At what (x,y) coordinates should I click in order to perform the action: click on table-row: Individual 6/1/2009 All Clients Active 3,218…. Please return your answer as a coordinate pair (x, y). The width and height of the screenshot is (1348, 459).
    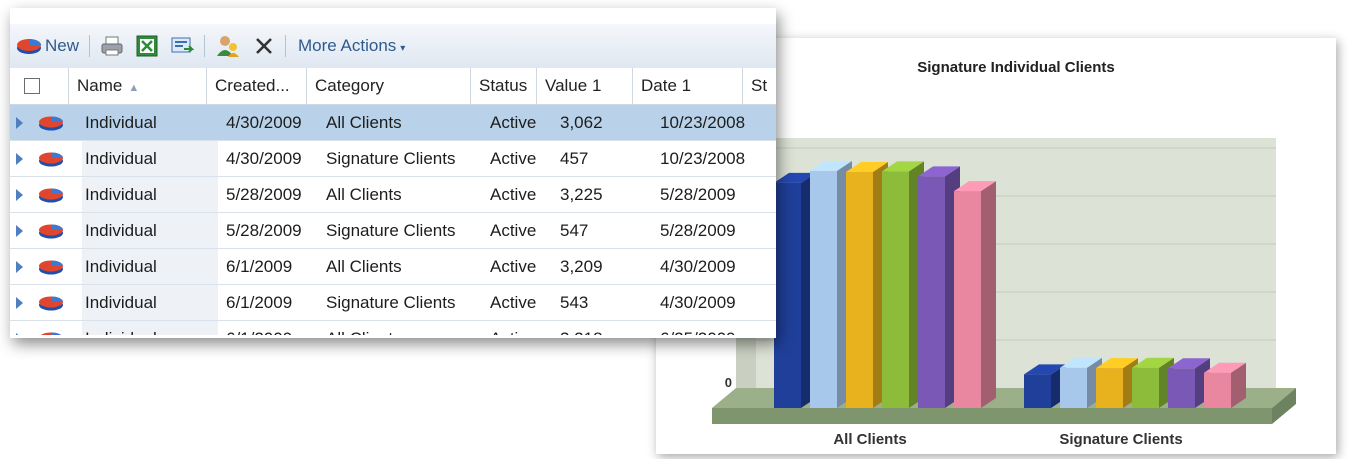
    Looking at the image, I should click on (393, 328).